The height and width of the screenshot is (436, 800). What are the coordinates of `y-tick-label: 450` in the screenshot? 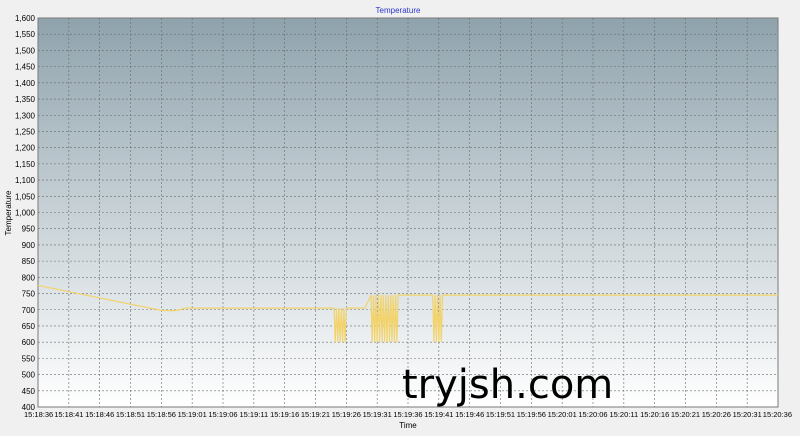 It's located at (29, 391).